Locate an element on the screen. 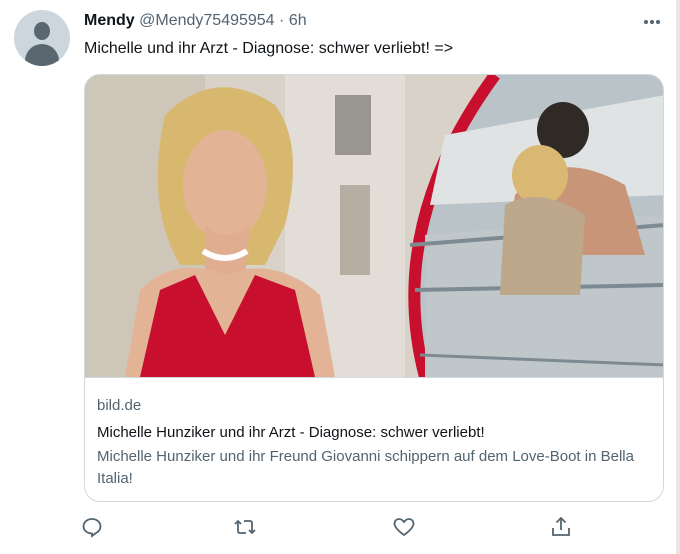  action-bar is located at coordinates (340, 527).